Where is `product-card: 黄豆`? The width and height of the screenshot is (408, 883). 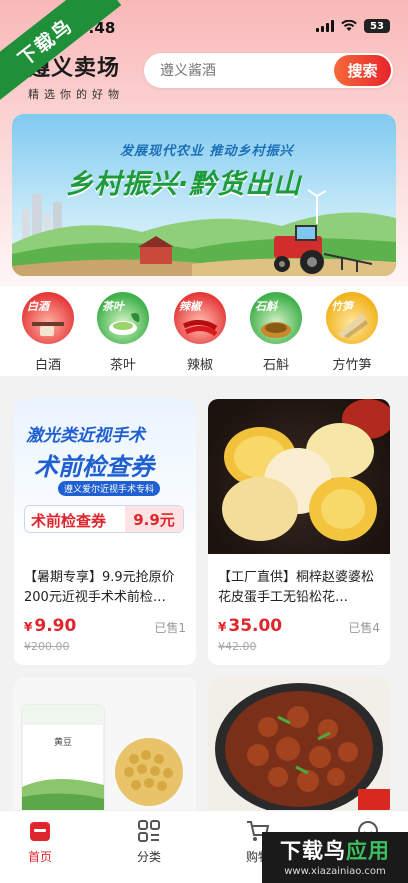 product-card: 黄豆 is located at coordinates (105, 747).